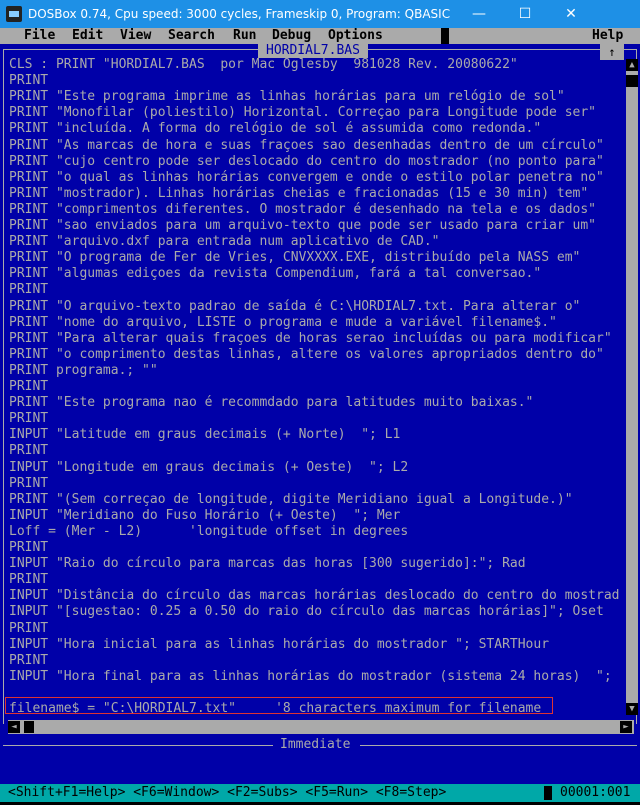 Image resolution: width=640 pixels, height=805 pixels. Describe the element at coordinates (279, 705) in the screenshot. I see `current-line-highlight` at that location.